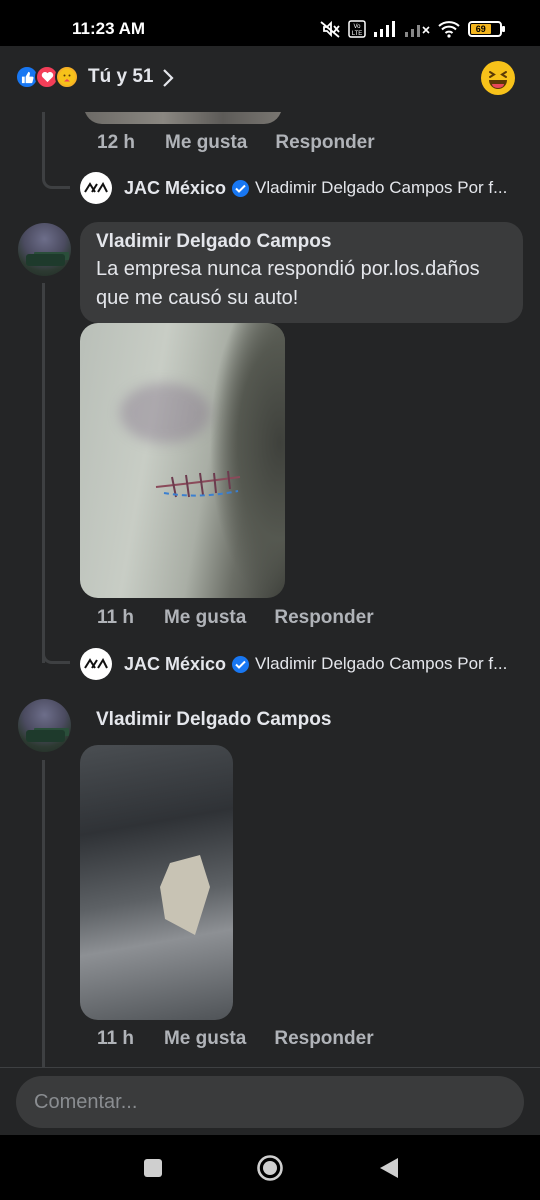  I want to click on system-nav-bar, so click(270, 1167).